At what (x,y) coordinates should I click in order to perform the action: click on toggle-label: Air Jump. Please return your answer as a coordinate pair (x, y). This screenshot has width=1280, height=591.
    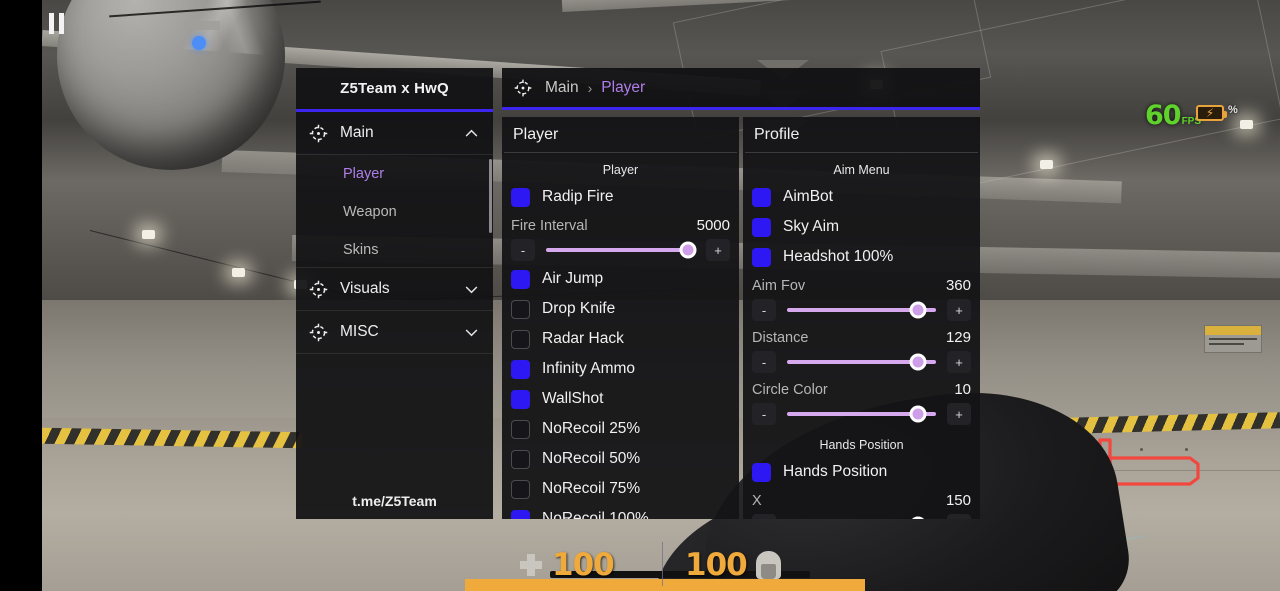
    Looking at the image, I should click on (573, 278).